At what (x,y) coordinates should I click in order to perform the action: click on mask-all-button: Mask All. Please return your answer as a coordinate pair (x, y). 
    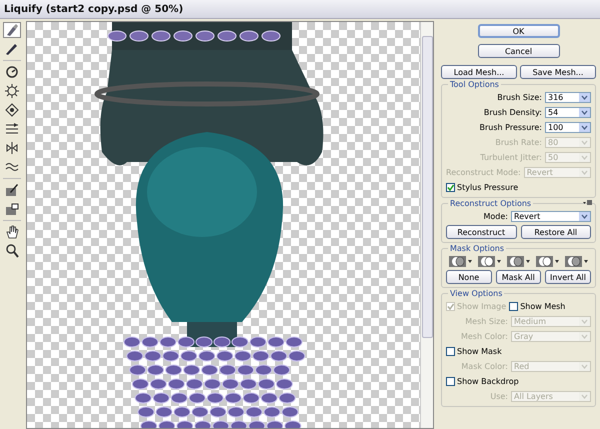
    Looking at the image, I should click on (519, 277).